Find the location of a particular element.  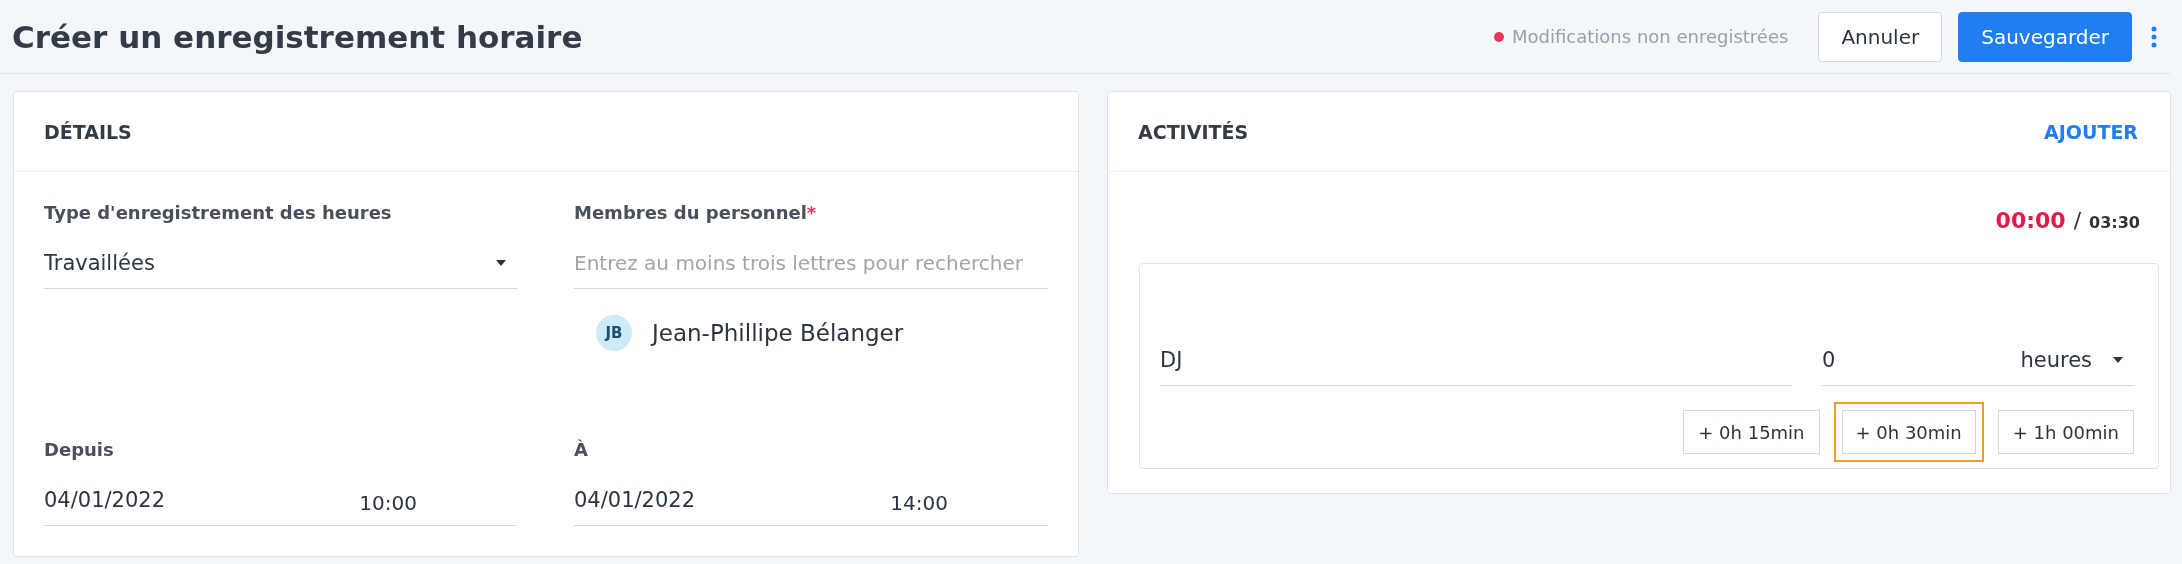

page-title: Créer un enregistrement horaire is located at coordinates (298, 36).